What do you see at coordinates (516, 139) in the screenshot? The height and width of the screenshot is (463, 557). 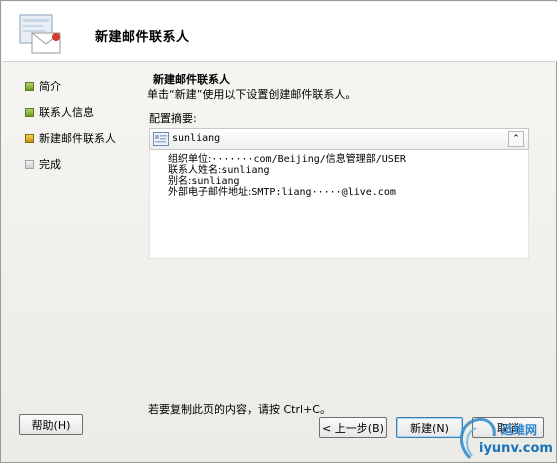 I see `collapse-chevron-icon: ⌃` at bounding box center [516, 139].